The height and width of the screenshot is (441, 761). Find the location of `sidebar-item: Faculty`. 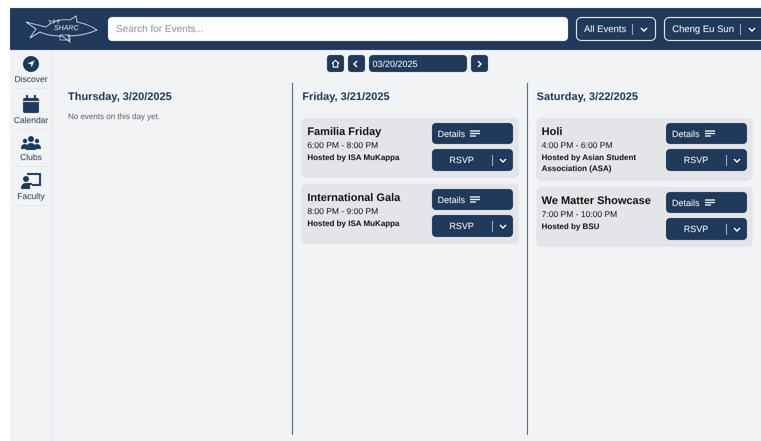

sidebar-item: Faculty is located at coordinates (31, 186).